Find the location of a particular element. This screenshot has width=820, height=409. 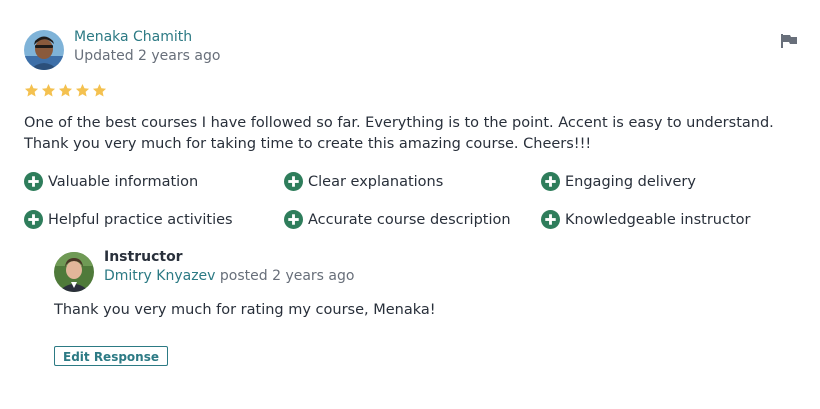

tag-label: Valuable information is located at coordinates (123, 181).